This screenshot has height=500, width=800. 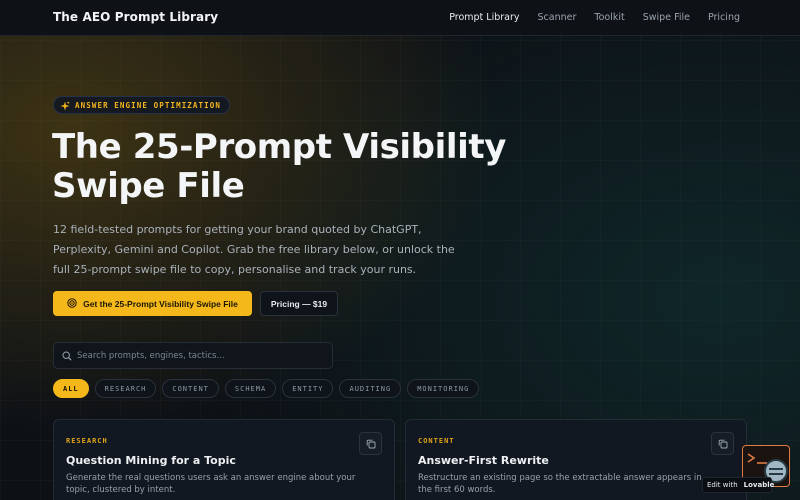 I want to click on badge-label: ANSWER ENGINE OPTIMIZATION, so click(x=148, y=105).